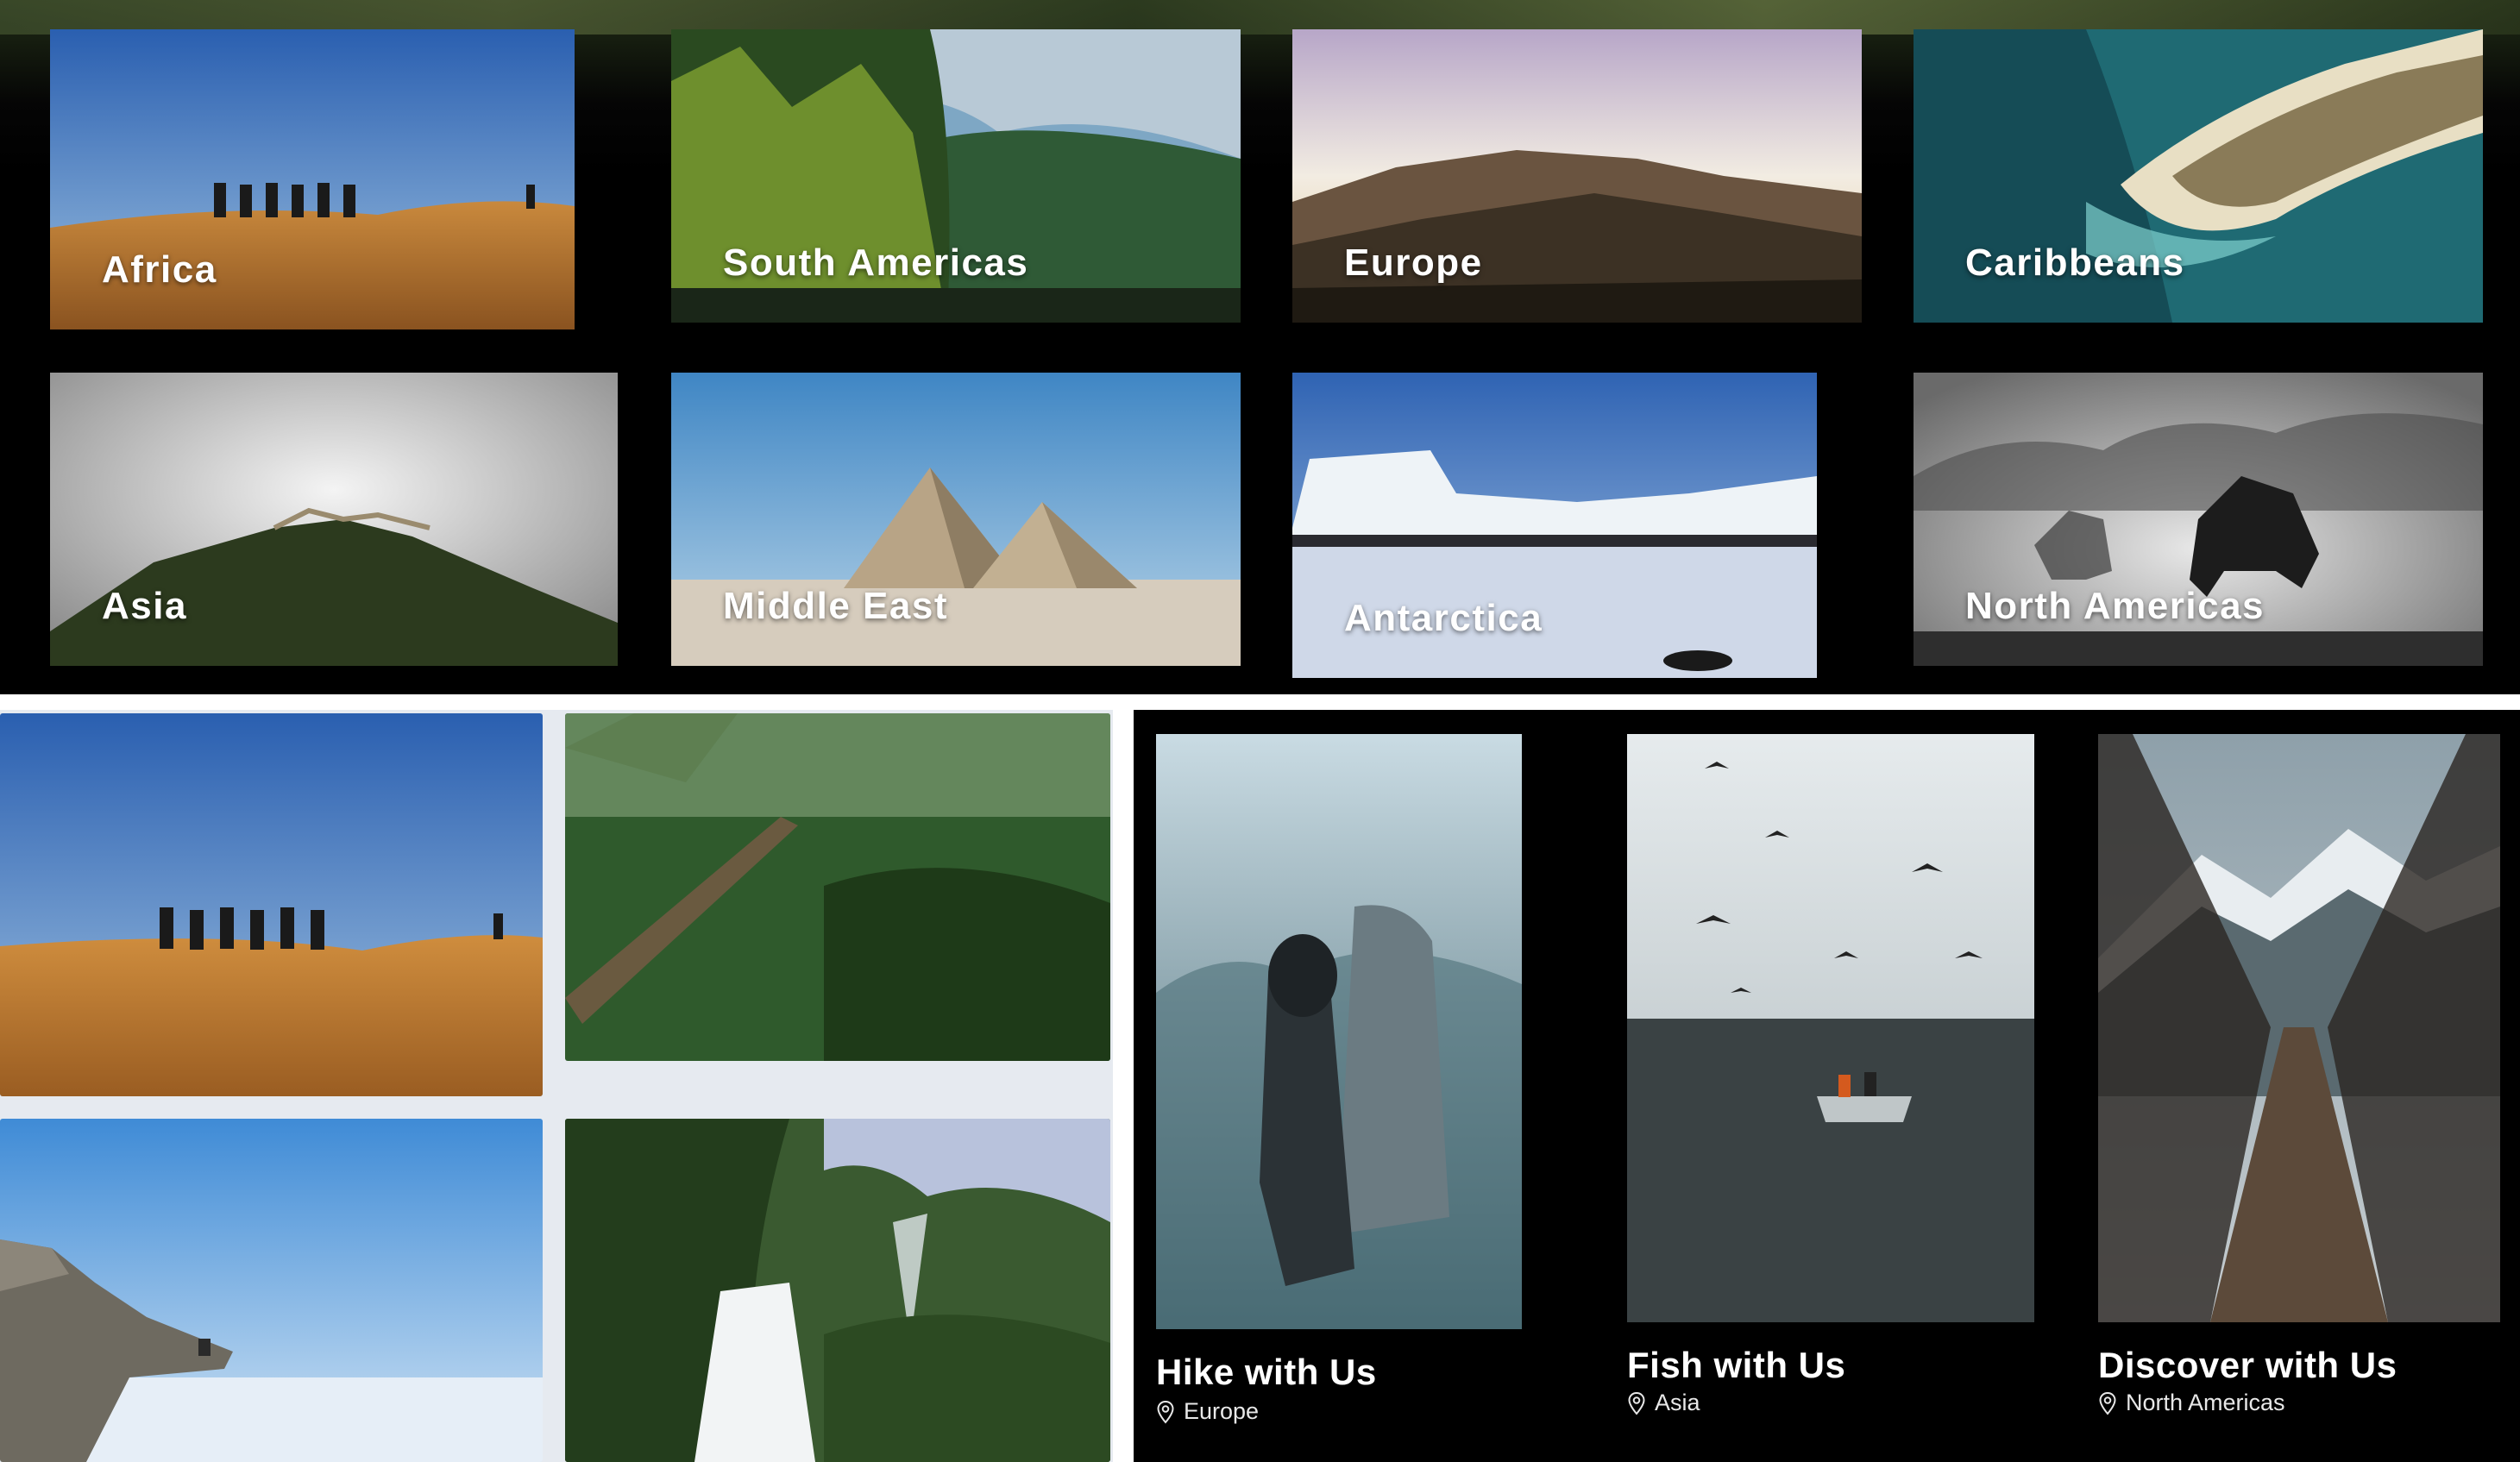 Image resolution: width=2520 pixels, height=1462 pixels. Describe the element at coordinates (1260, 702) in the screenshot. I see `section-divider` at that location.